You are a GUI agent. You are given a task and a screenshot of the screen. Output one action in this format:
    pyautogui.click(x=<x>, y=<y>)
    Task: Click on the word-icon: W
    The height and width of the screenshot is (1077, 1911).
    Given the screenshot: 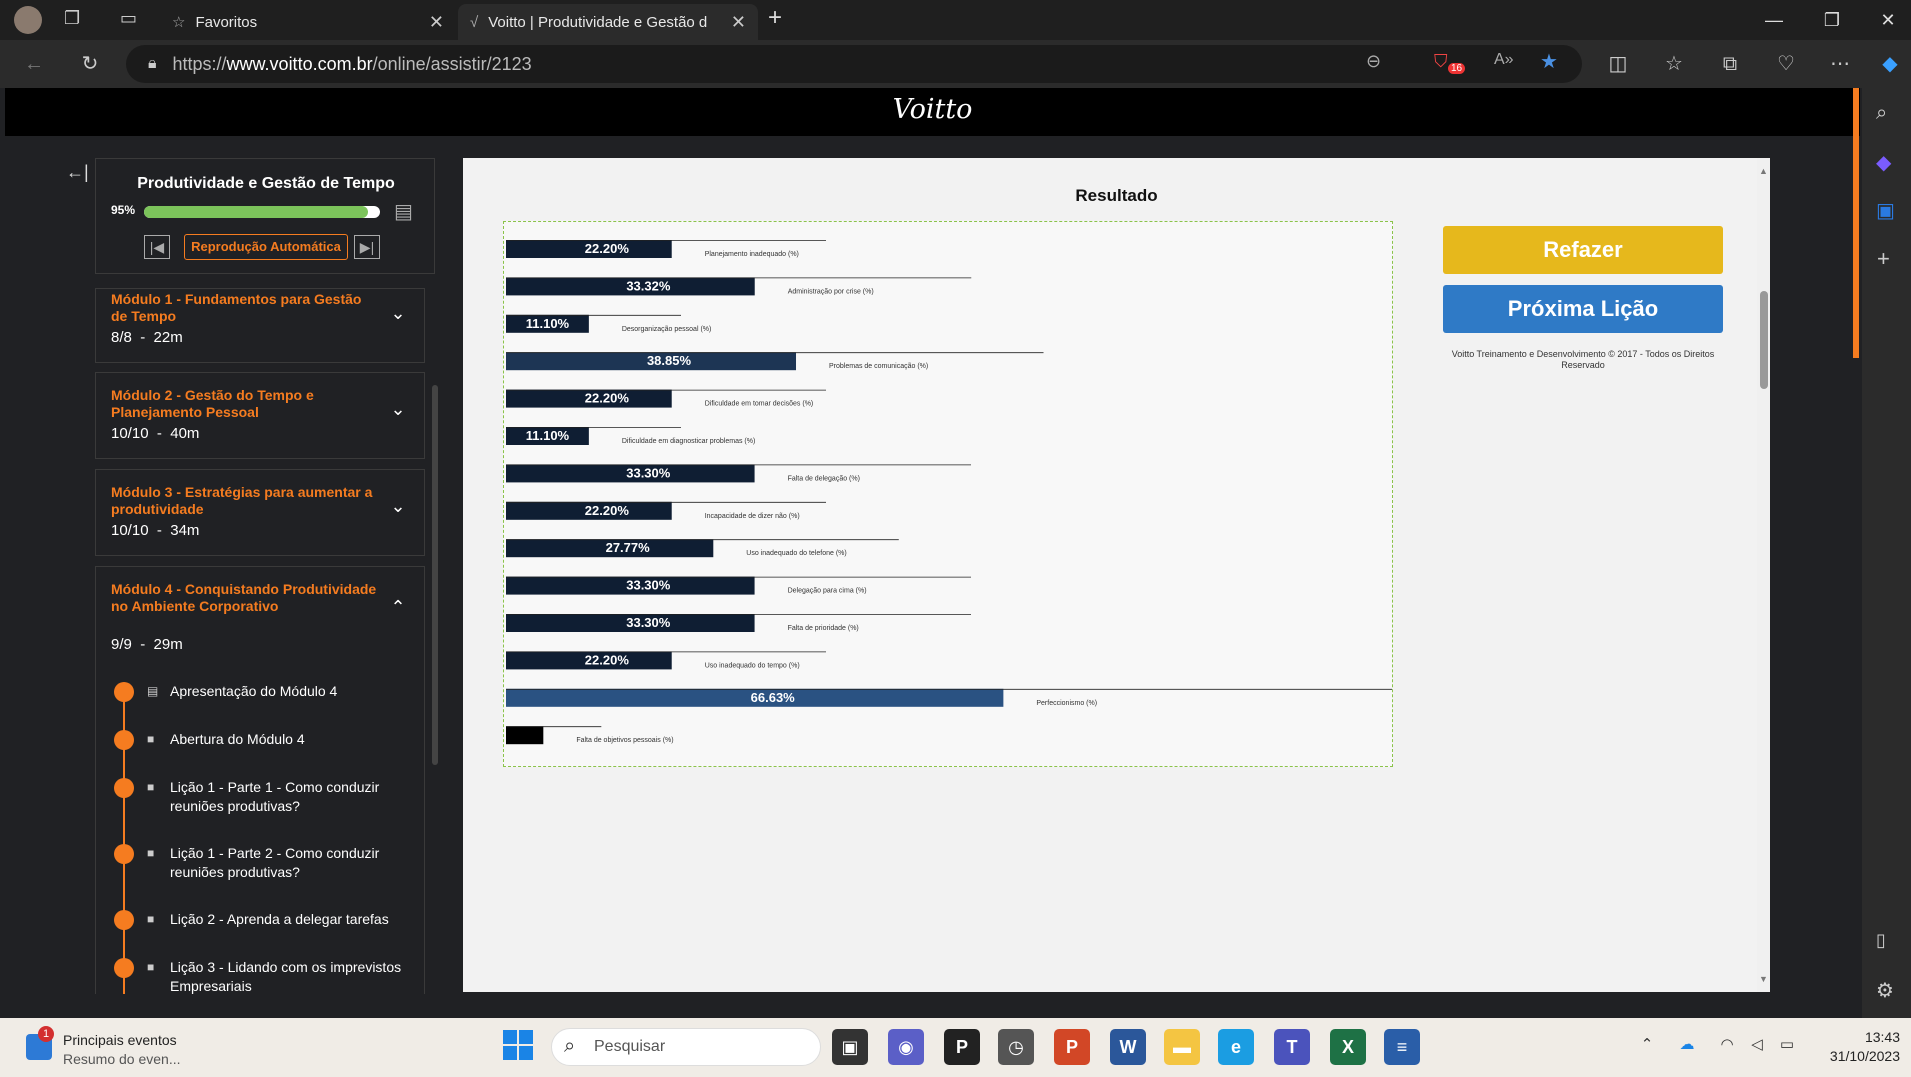 What is the action you would take?
    pyautogui.click(x=1128, y=1047)
    